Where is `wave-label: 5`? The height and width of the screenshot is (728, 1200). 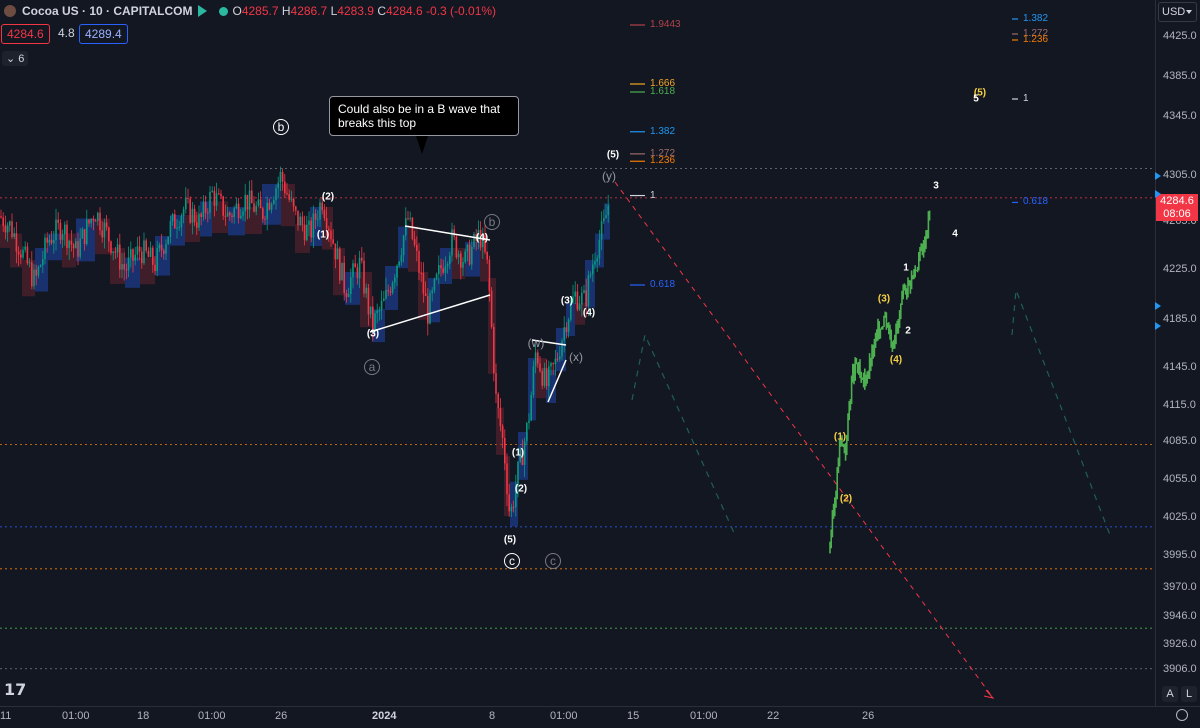 wave-label: 5 is located at coordinates (976, 99).